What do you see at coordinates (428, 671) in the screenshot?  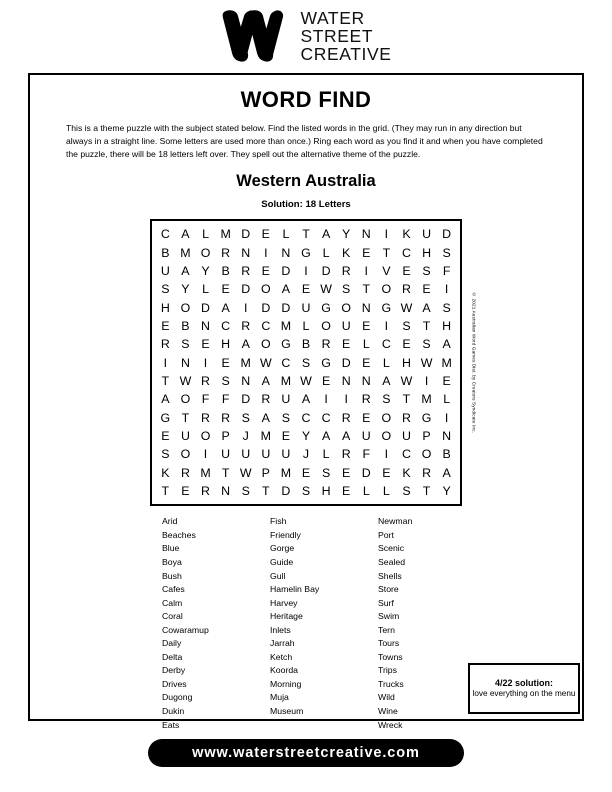 I see `word-list-item: Trips` at bounding box center [428, 671].